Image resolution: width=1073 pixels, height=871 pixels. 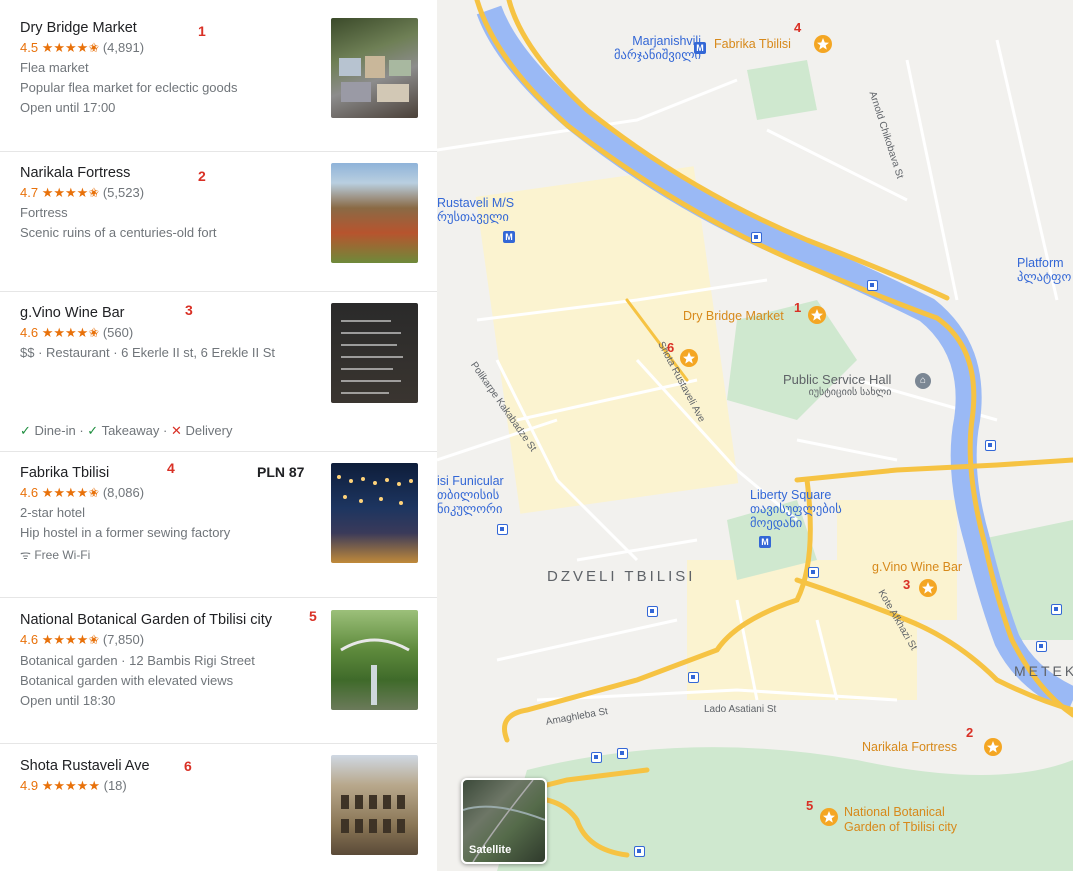 I want to click on street-label: Lado Asatiani St, so click(x=740, y=709).